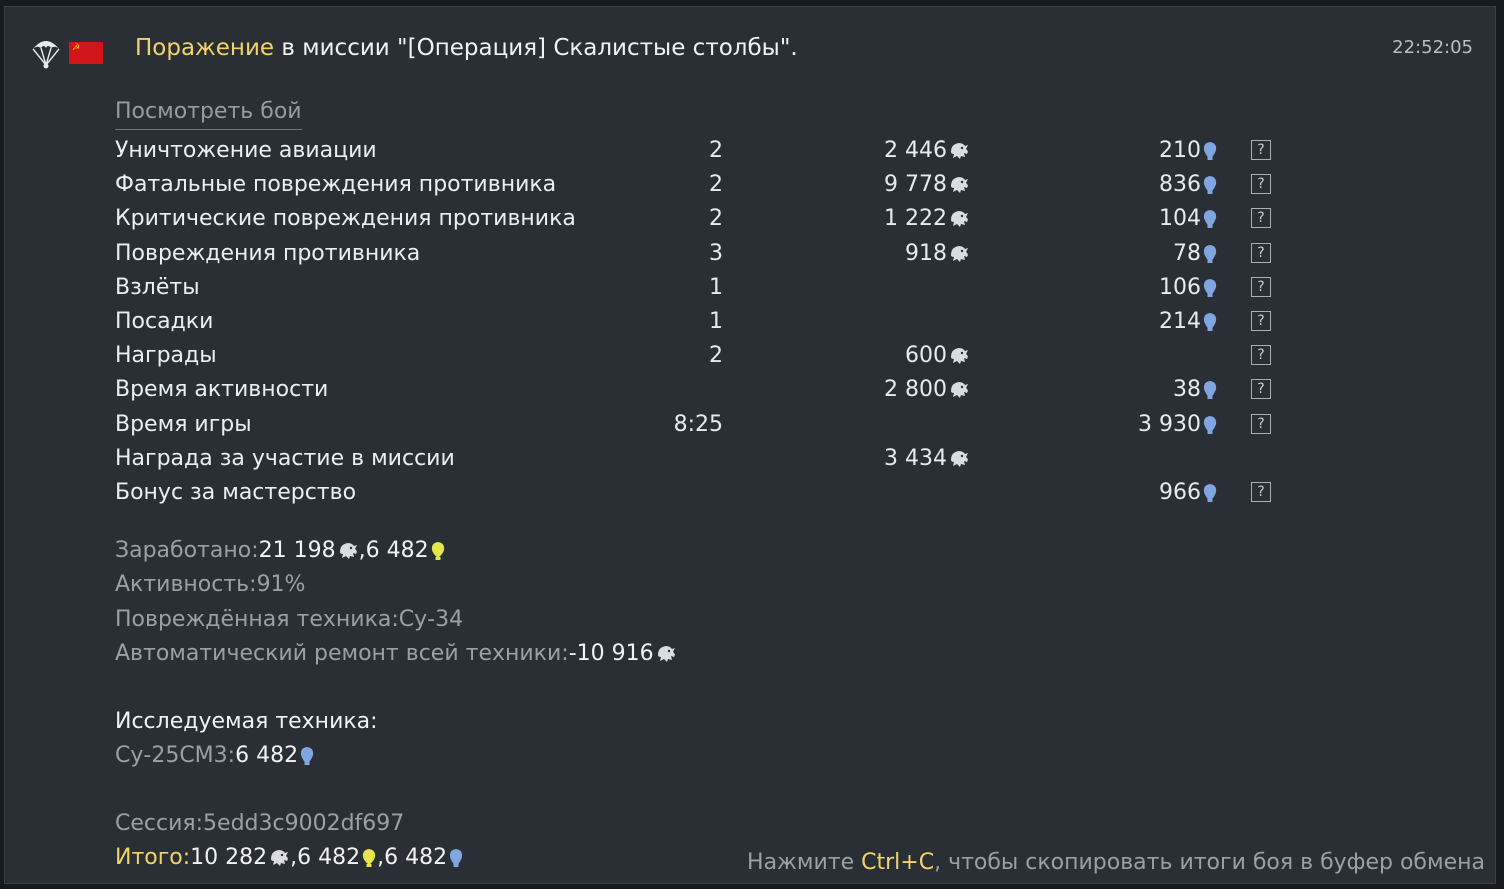  Describe the element at coordinates (342, 653) in the screenshot. I see `repair-label: Автоматический ремонт всей техники:` at that location.